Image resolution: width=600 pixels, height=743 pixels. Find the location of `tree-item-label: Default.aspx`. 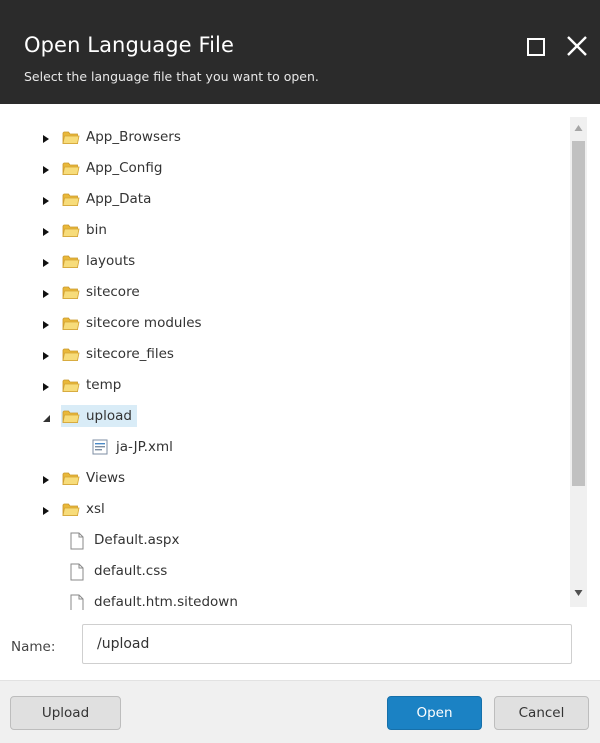

tree-item-label: Default.aspx is located at coordinates (137, 540).